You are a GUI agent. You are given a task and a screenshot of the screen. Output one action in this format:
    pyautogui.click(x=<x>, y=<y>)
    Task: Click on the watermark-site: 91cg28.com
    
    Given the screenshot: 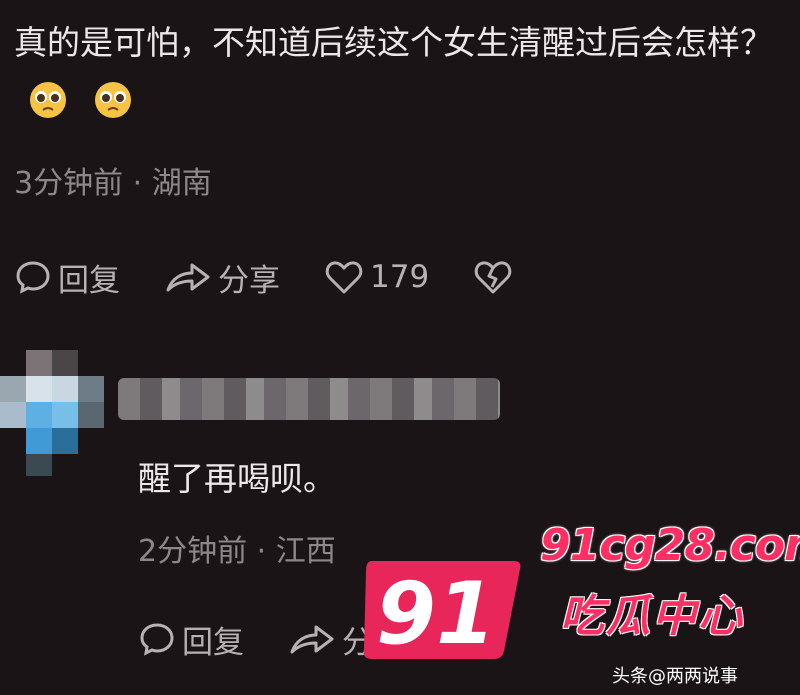 What is the action you would take?
    pyautogui.click(x=670, y=545)
    